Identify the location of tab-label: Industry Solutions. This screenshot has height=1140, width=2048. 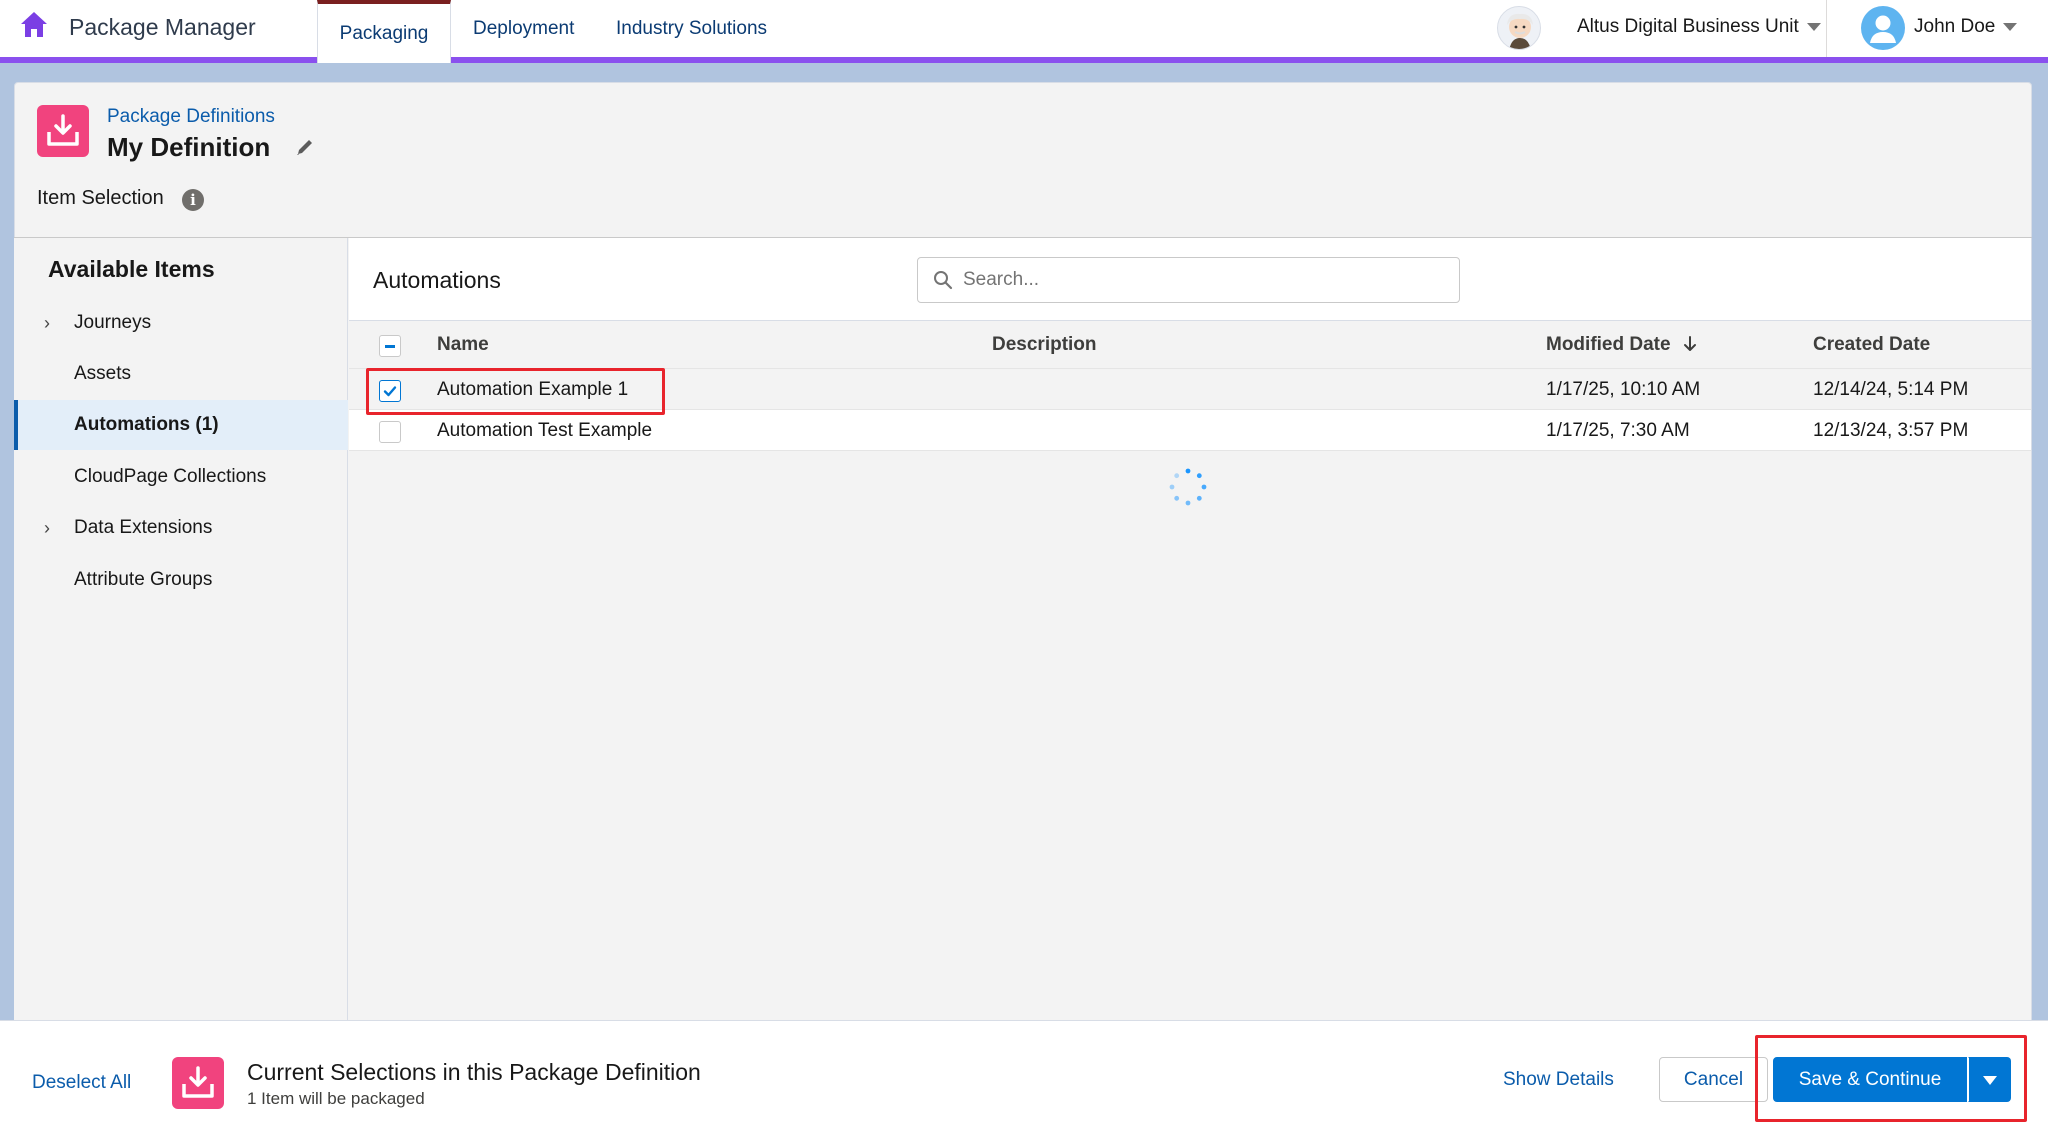
(692, 28).